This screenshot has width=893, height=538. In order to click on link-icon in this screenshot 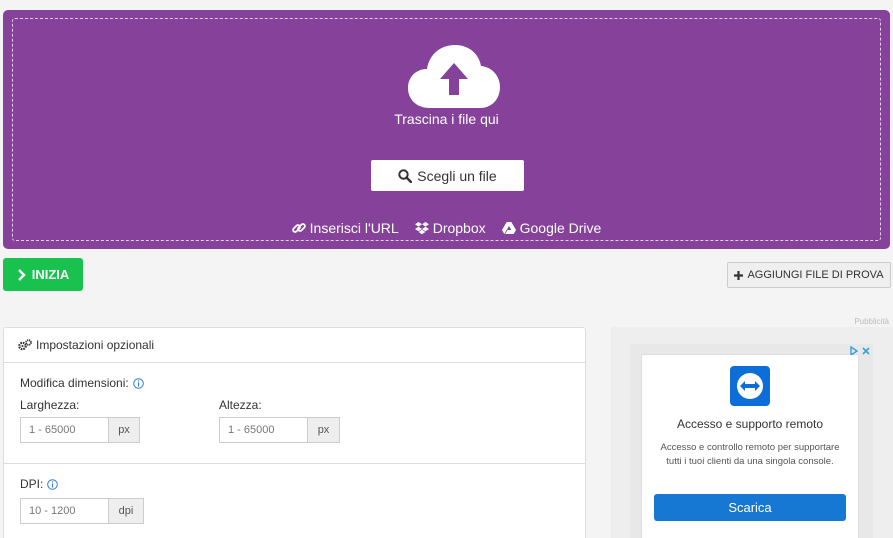, I will do `click(298, 228)`.